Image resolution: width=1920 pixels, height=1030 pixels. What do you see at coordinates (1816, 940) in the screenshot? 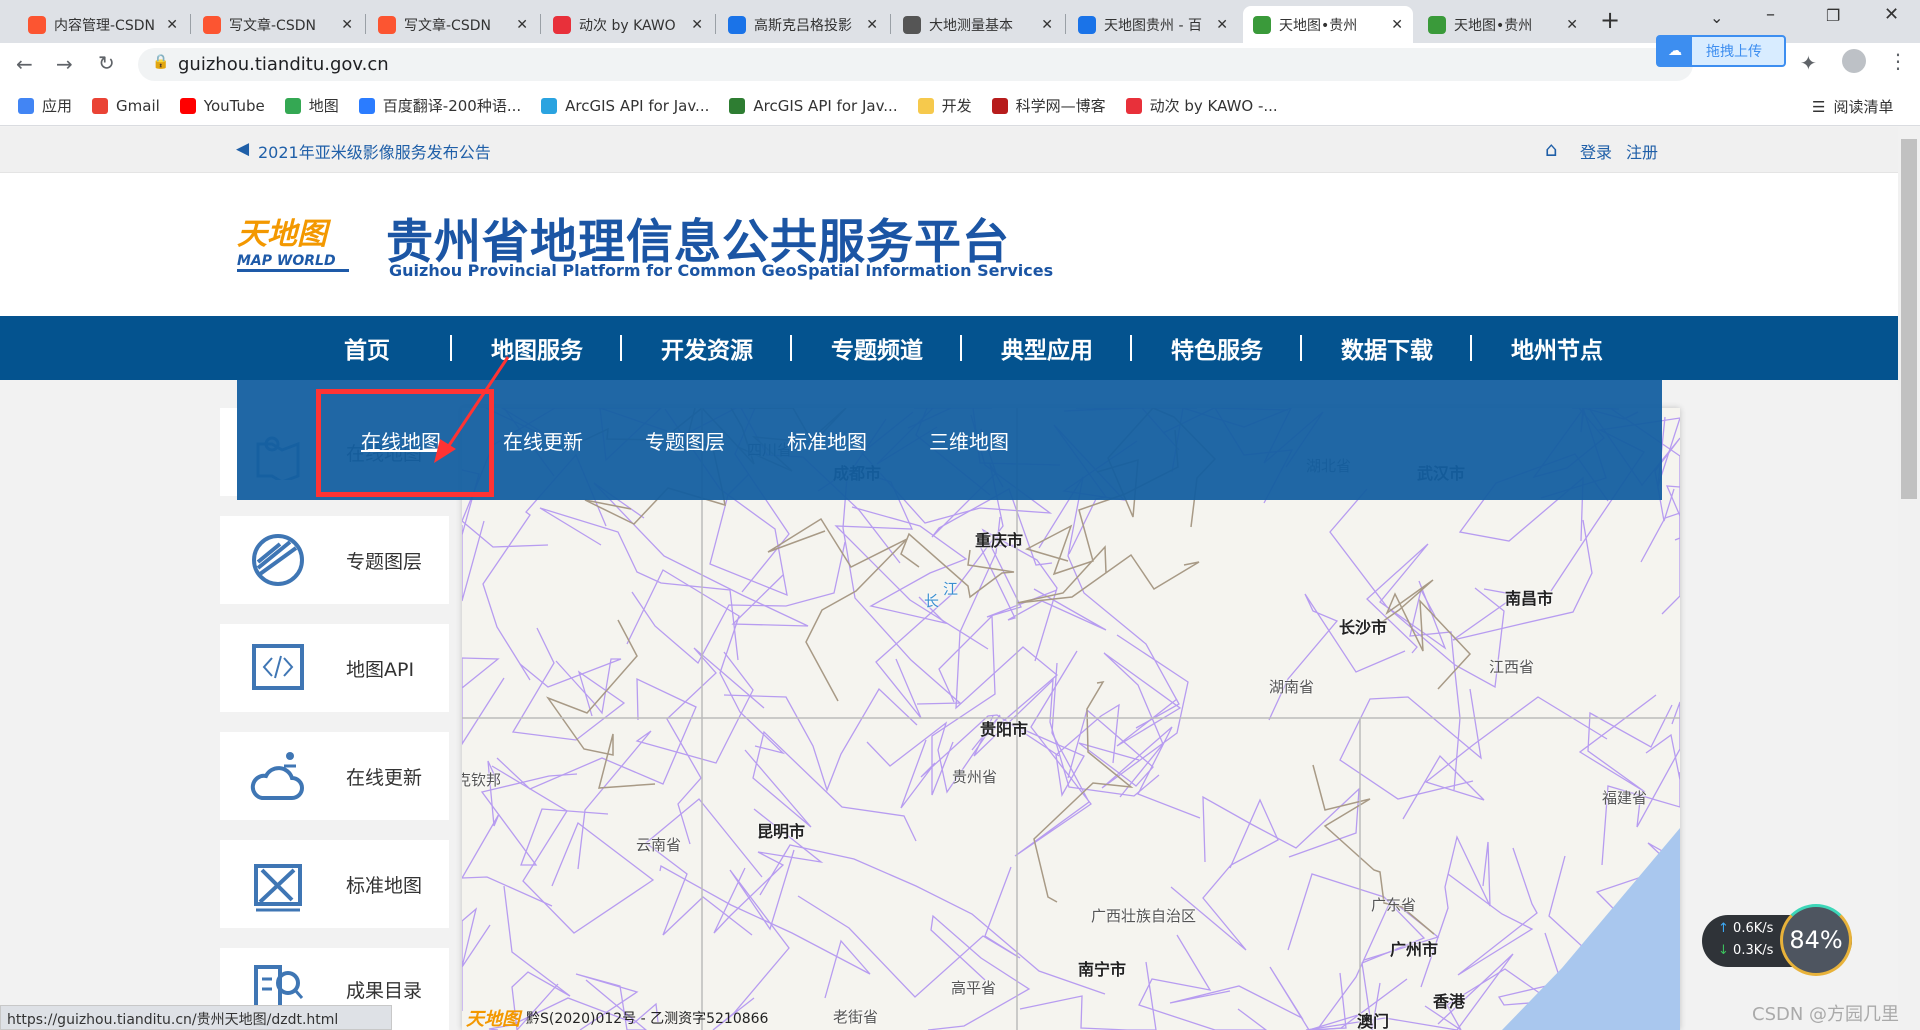
I see `memory-gauge: 84%` at bounding box center [1816, 940].